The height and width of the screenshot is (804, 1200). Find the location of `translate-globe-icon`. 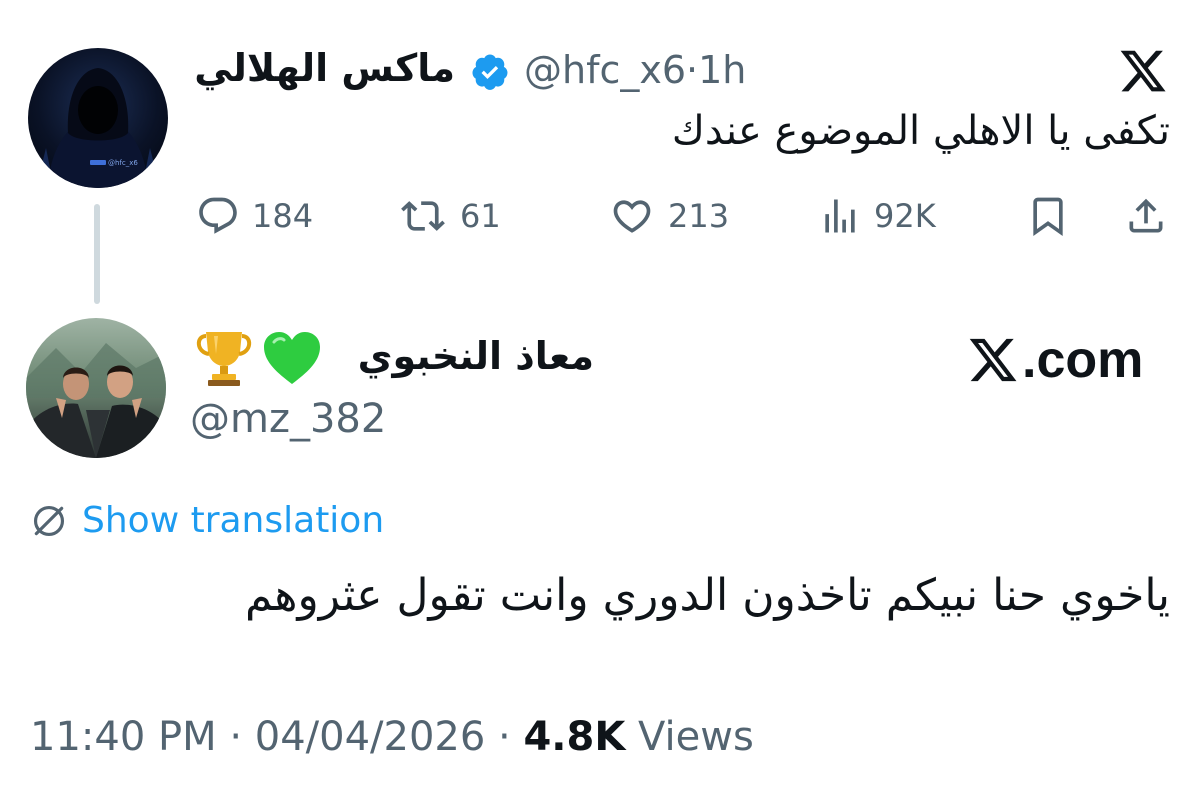

translate-globe-icon is located at coordinates (49, 520).